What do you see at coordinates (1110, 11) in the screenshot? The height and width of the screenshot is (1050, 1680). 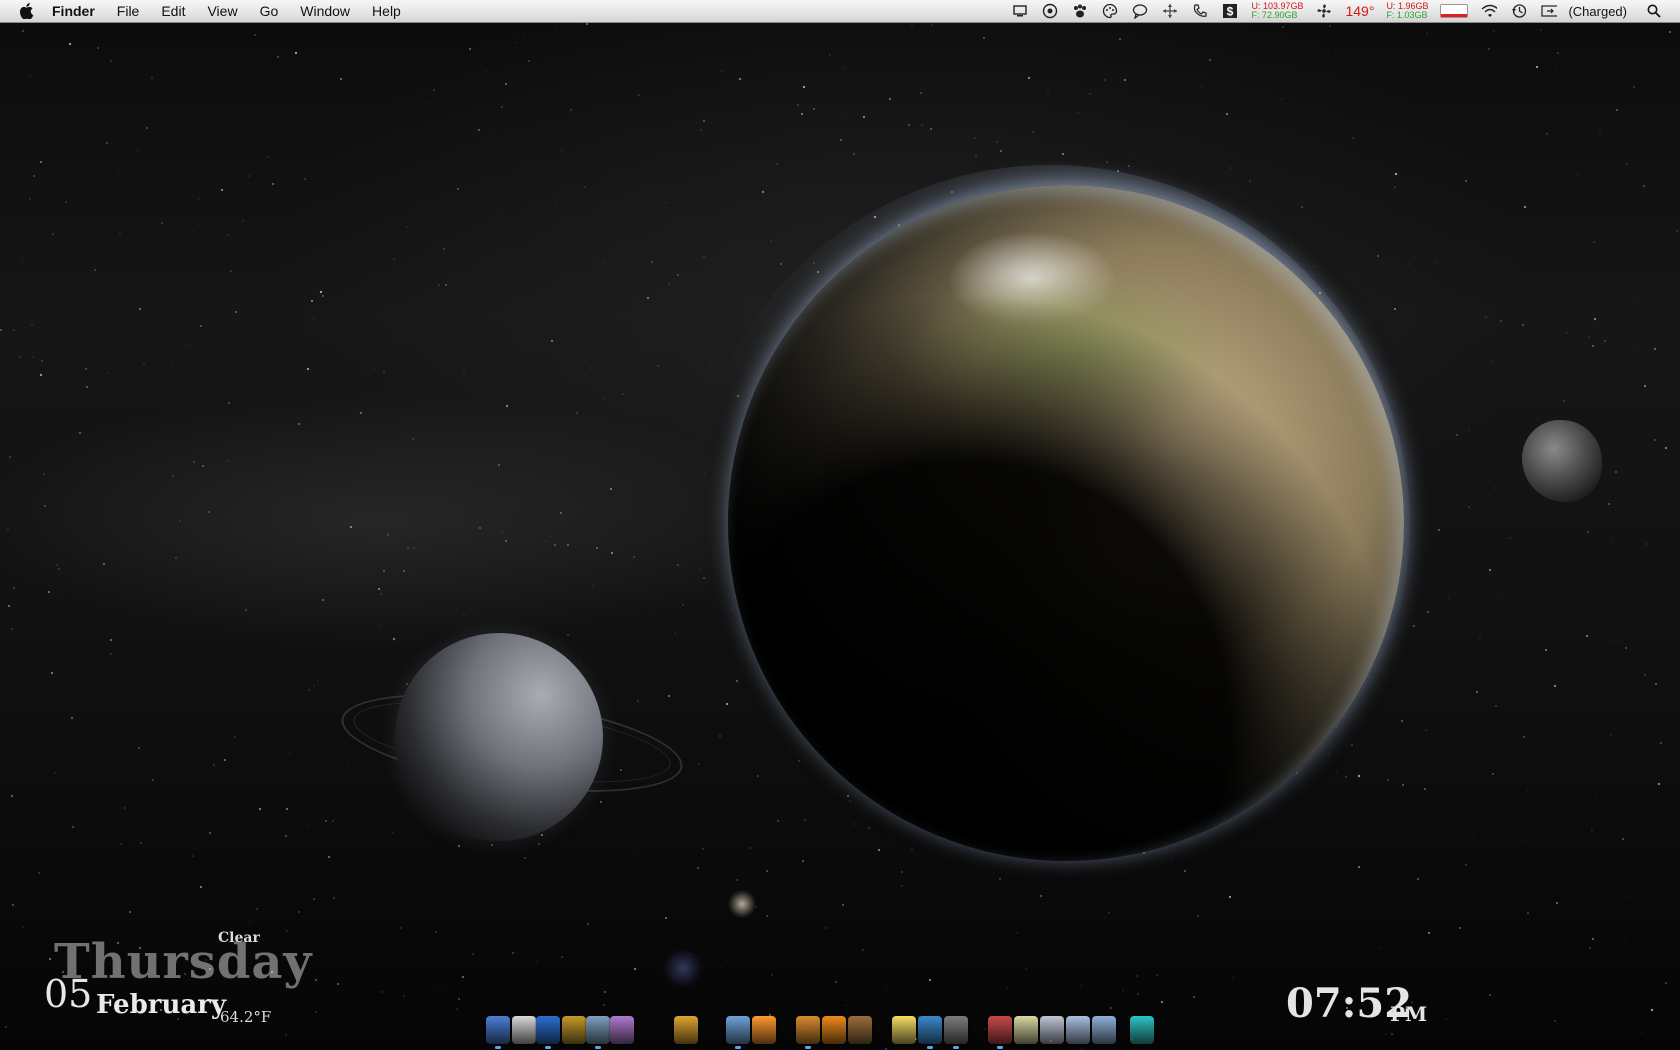 I see `palette-icon` at bounding box center [1110, 11].